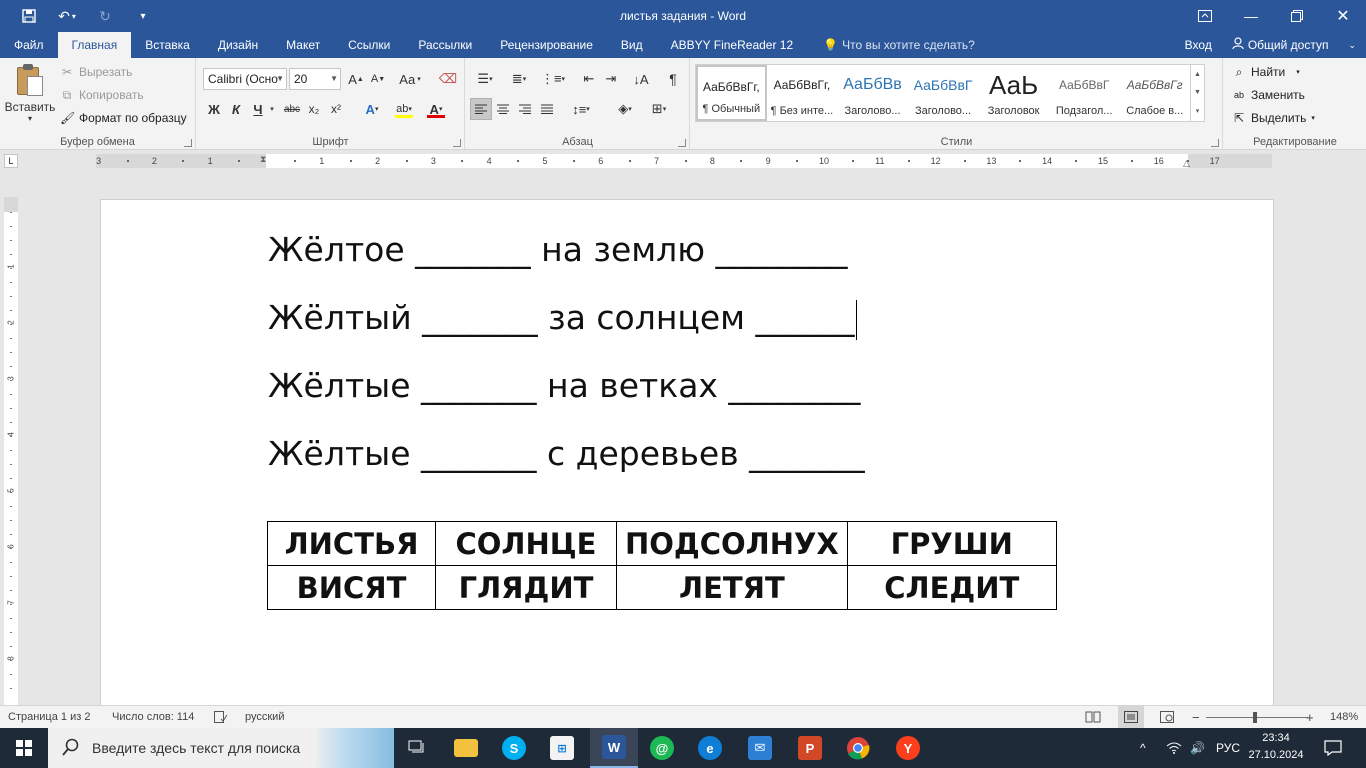  I want to click on tab-file: Файл, so click(29, 45).